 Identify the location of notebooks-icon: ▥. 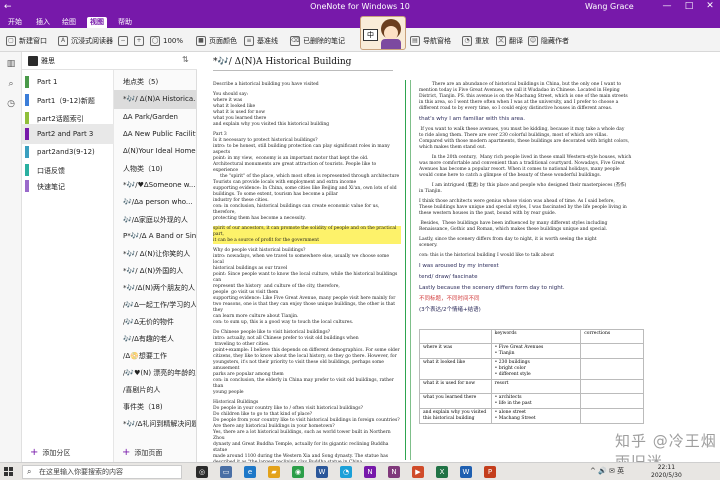
(11, 64).